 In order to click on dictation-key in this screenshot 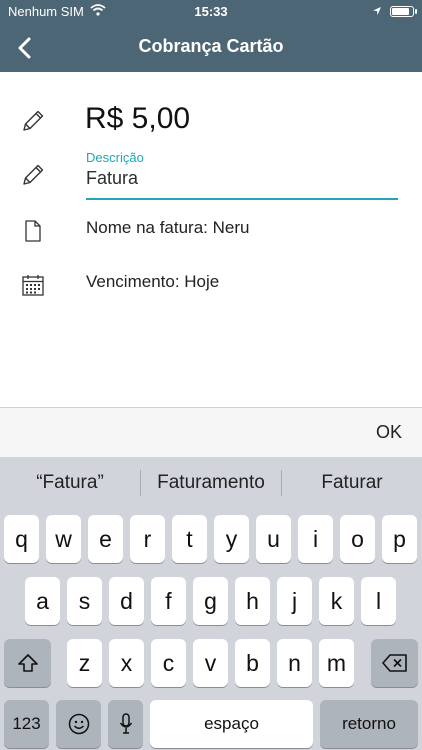, I will do `click(125, 724)`.